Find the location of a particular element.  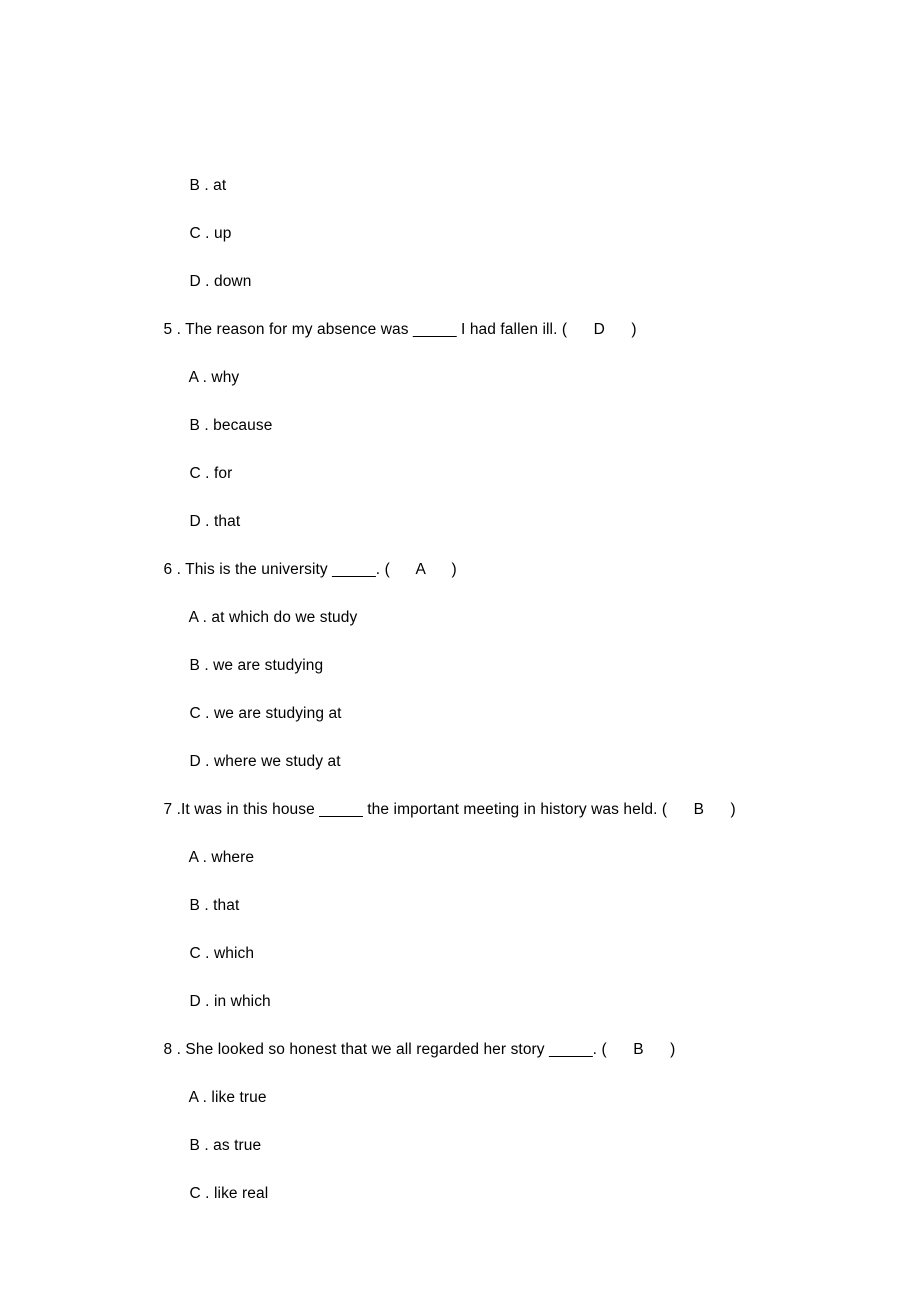

question-text-before-blank: This is the university is located at coordinates (259, 569).